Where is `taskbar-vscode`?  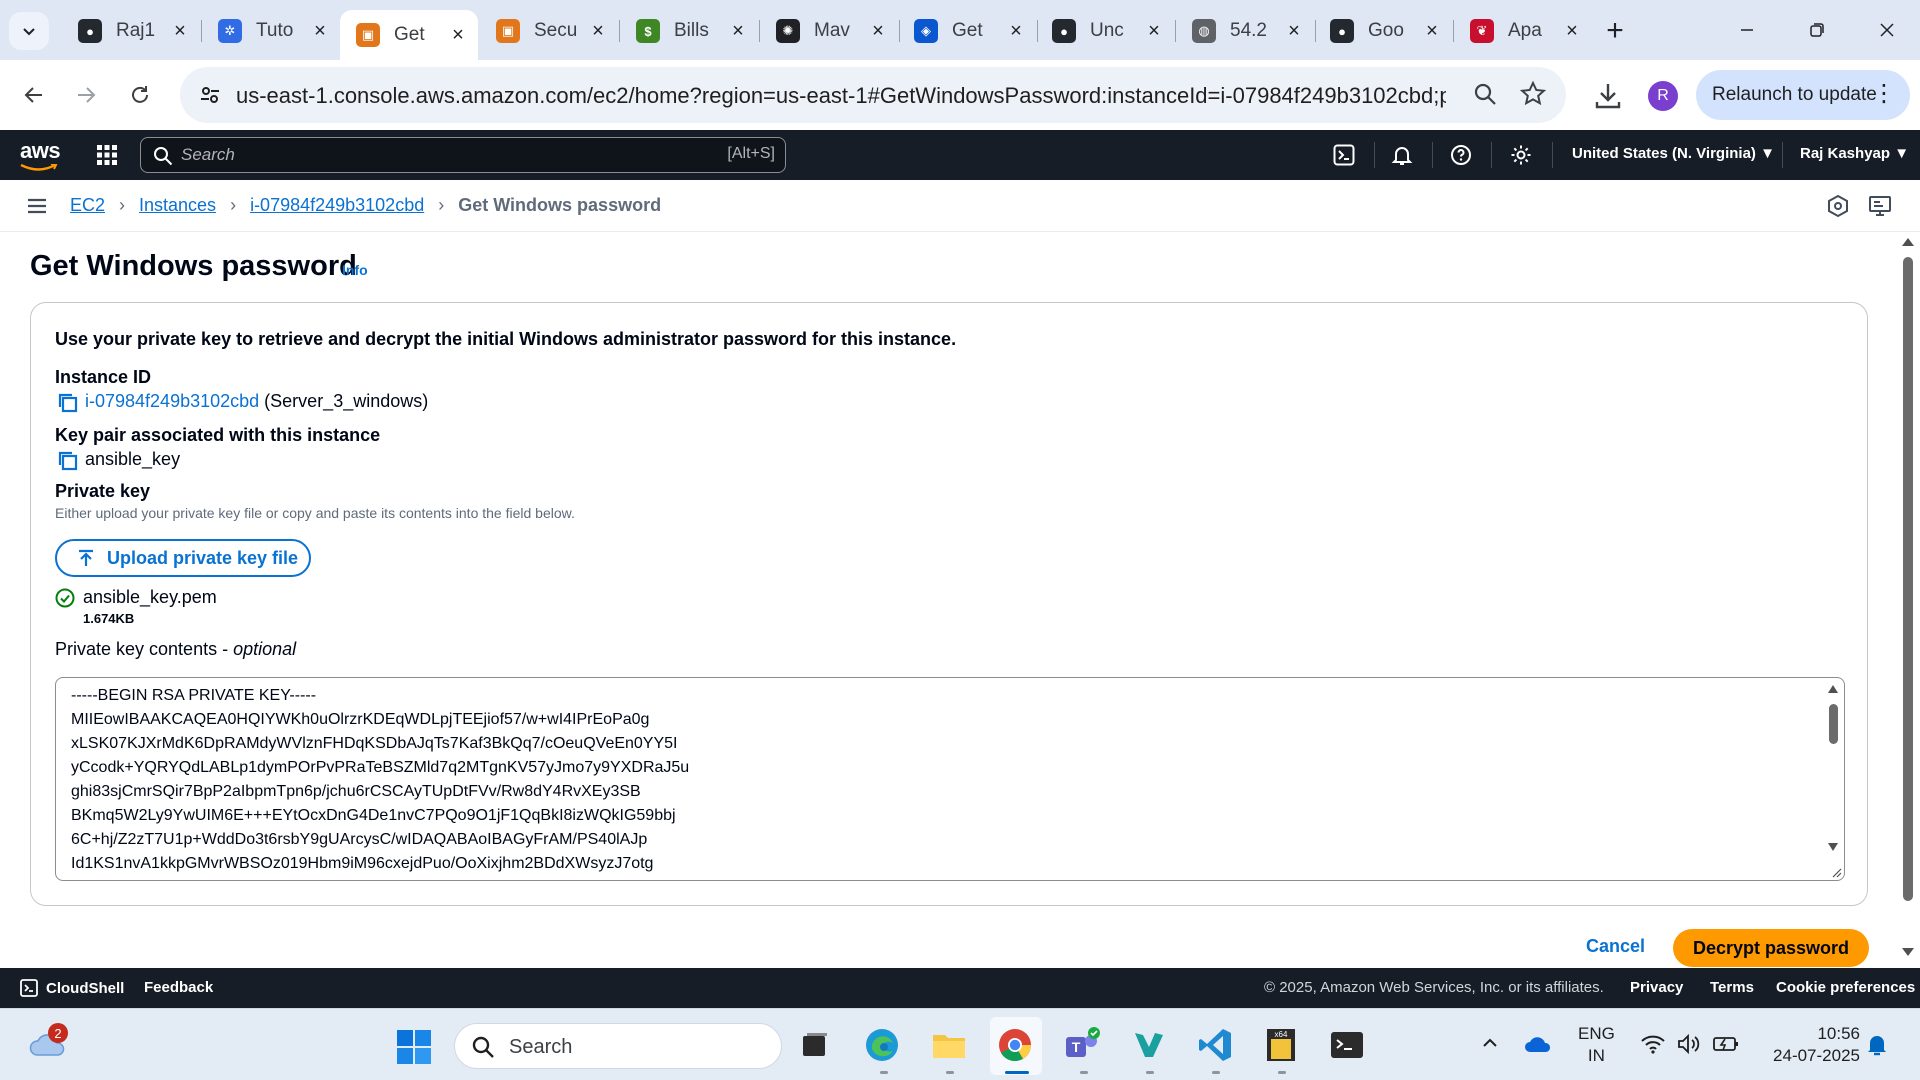
taskbar-vscode is located at coordinates (1215, 1045).